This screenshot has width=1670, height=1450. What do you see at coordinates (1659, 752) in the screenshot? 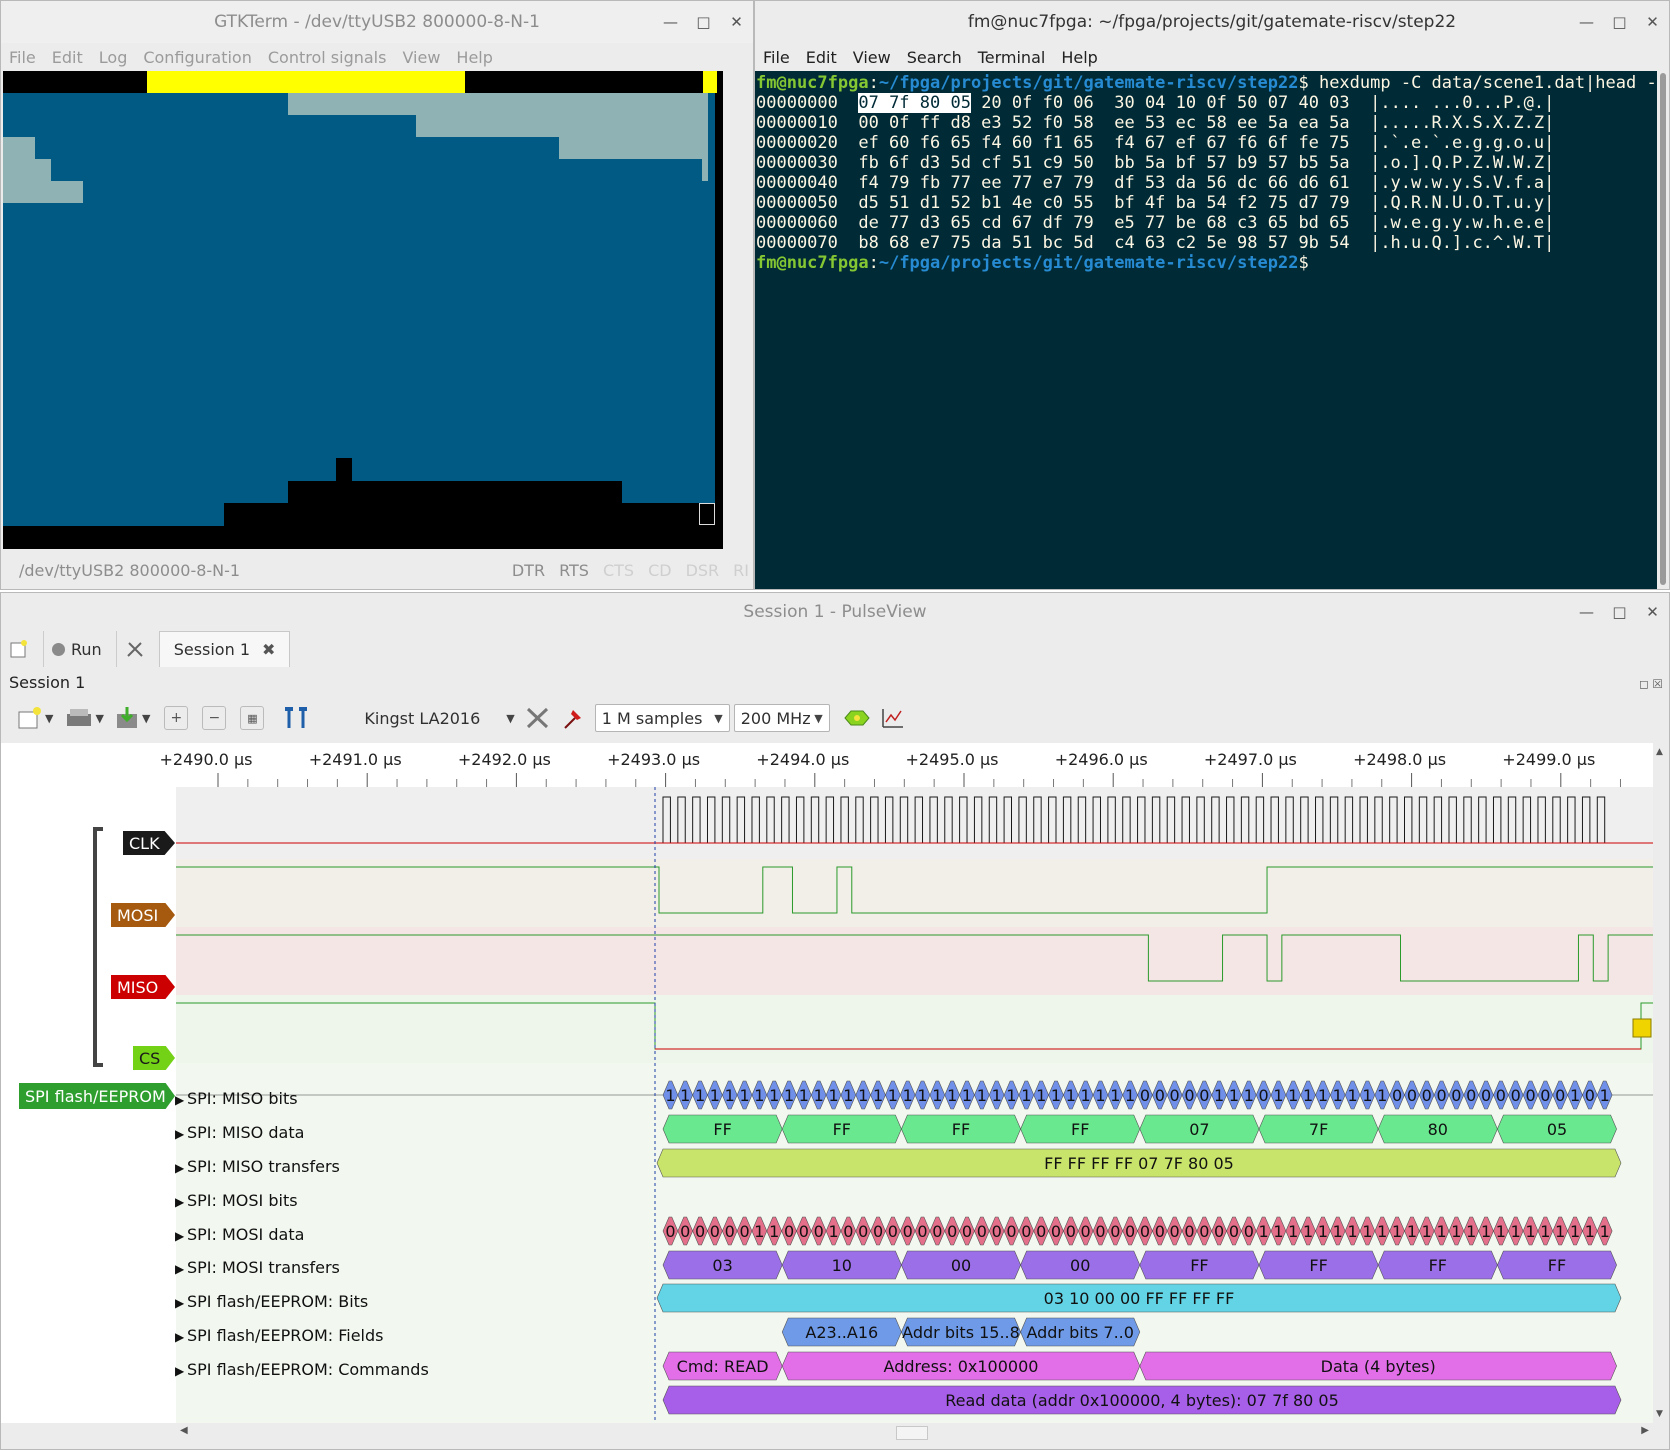
I see `scroll-up-icon: ▲` at bounding box center [1659, 752].